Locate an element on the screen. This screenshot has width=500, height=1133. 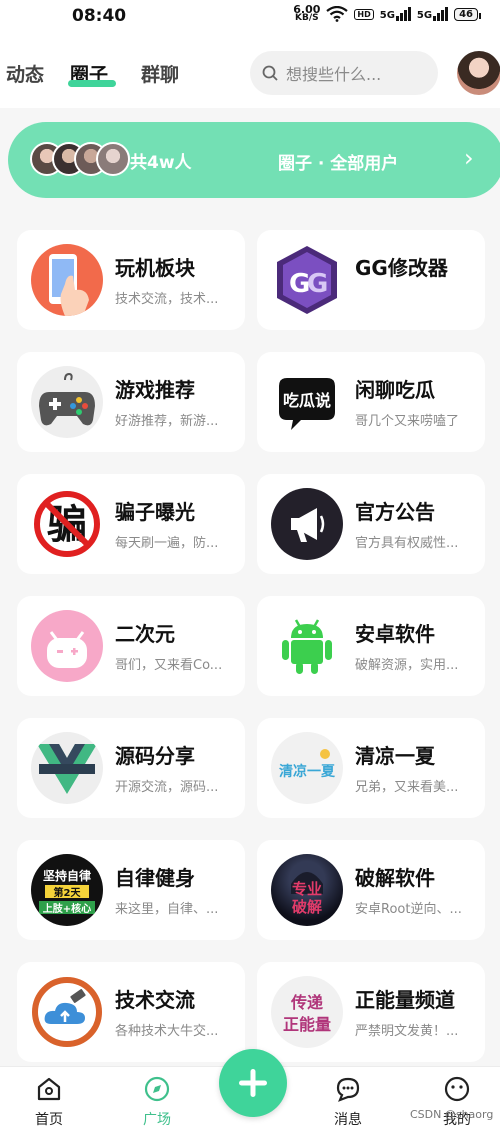
summer-text-icon: 清凉一夏 is located at coordinates (307, 768).